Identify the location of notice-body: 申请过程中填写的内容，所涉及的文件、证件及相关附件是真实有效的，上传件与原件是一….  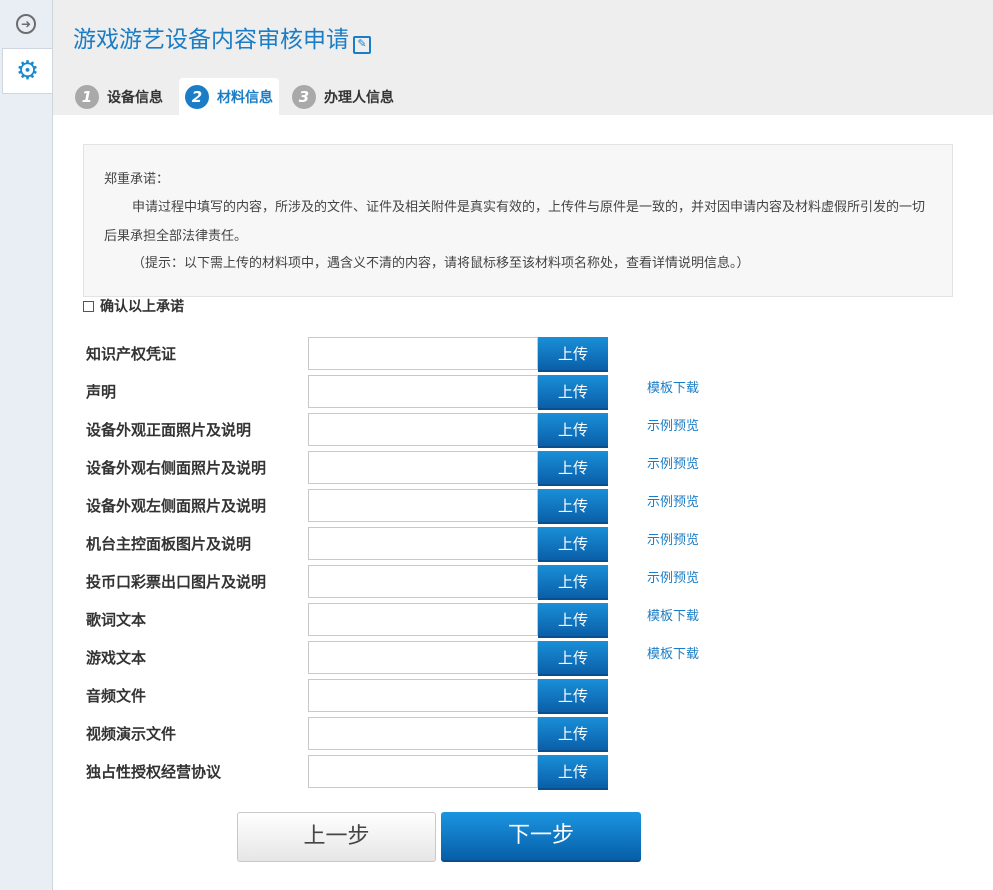
(515, 222).